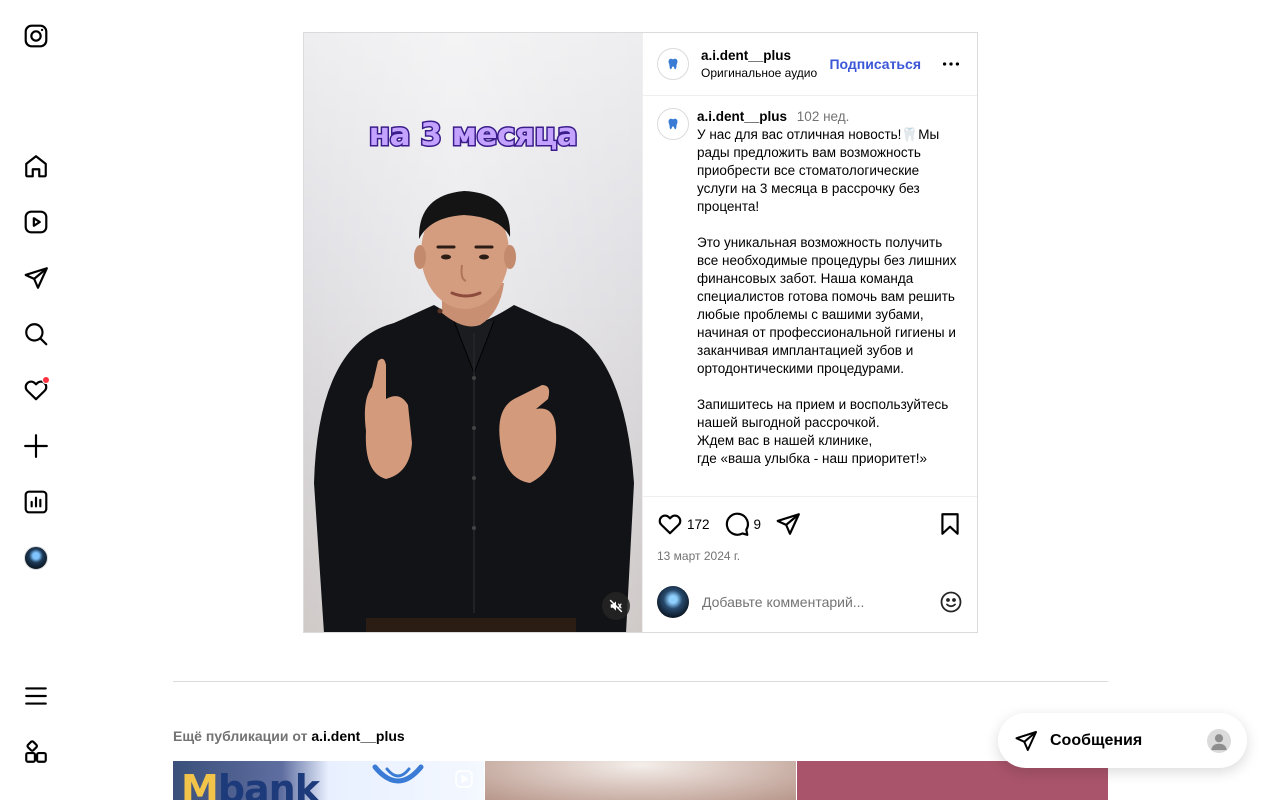  What do you see at coordinates (1096, 740) in the screenshot?
I see `messages-label: Сообщения` at bounding box center [1096, 740].